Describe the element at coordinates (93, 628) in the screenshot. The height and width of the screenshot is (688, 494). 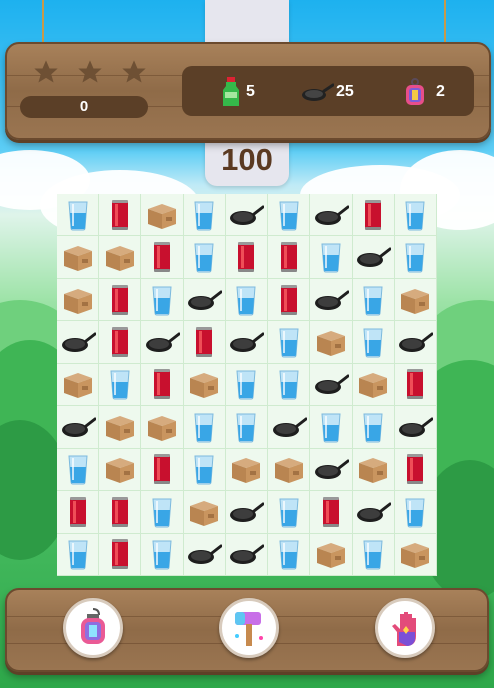
I see `lantern-bomb-booster-button` at that location.